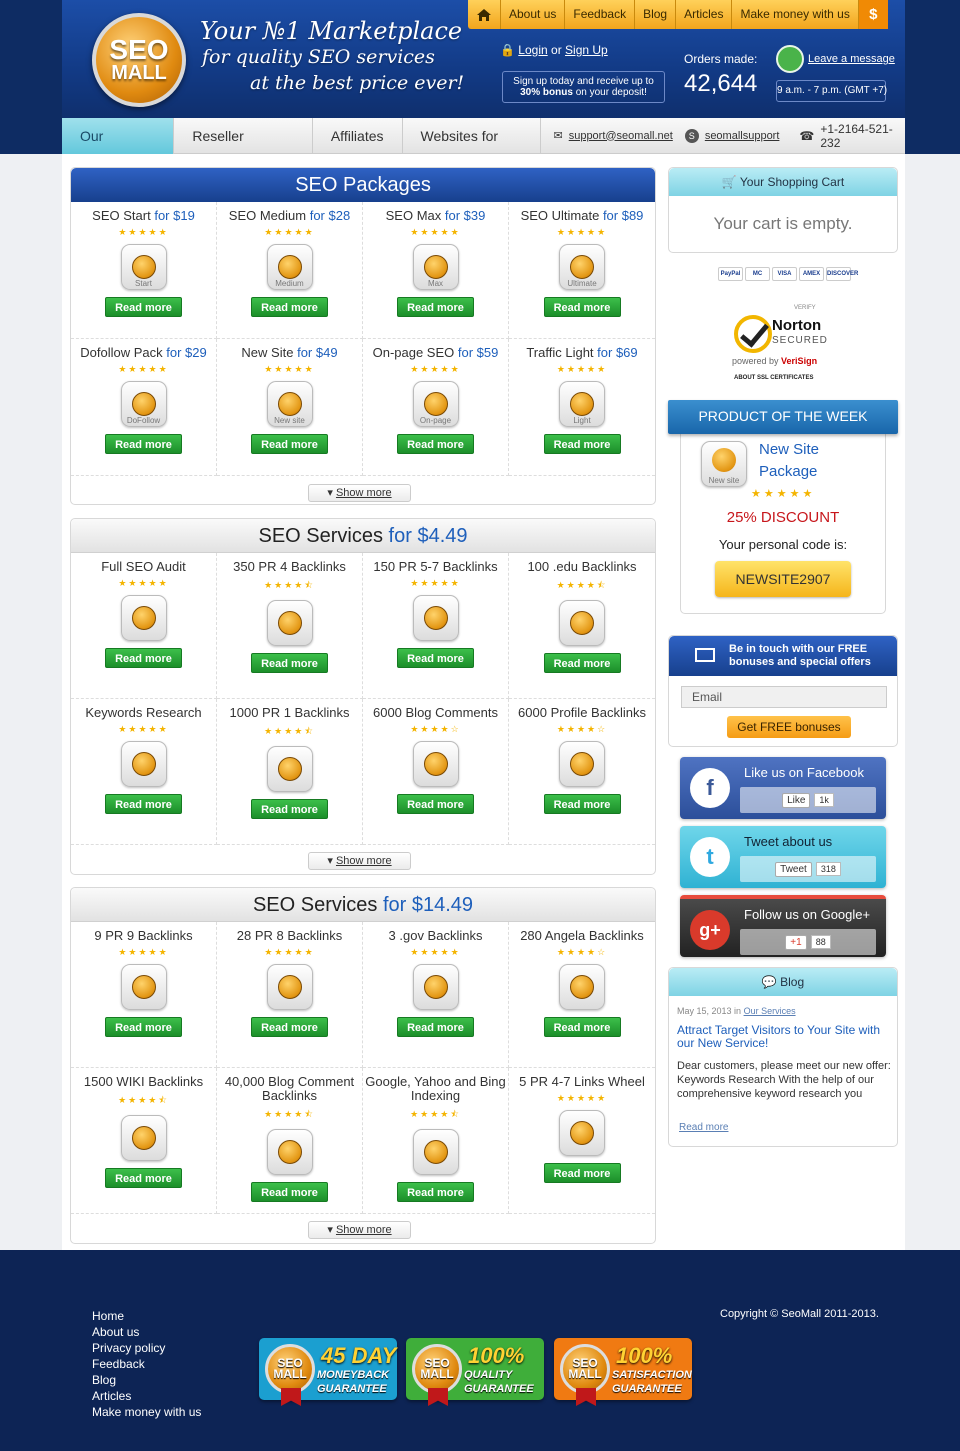 This screenshot has height=1451, width=960. Describe the element at coordinates (139, 60) in the screenshot. I see `site-logo: SEO MALL` at that location.